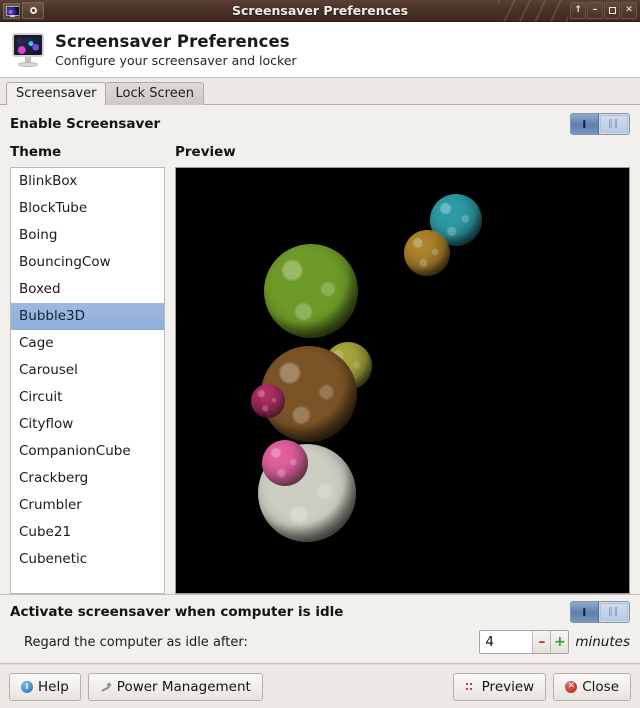 This screenshot has height=708, width=640. Describe the element at coordinates (56, 93) in the screenshot. I see `tab-screensaver: Screensaver` at that location.